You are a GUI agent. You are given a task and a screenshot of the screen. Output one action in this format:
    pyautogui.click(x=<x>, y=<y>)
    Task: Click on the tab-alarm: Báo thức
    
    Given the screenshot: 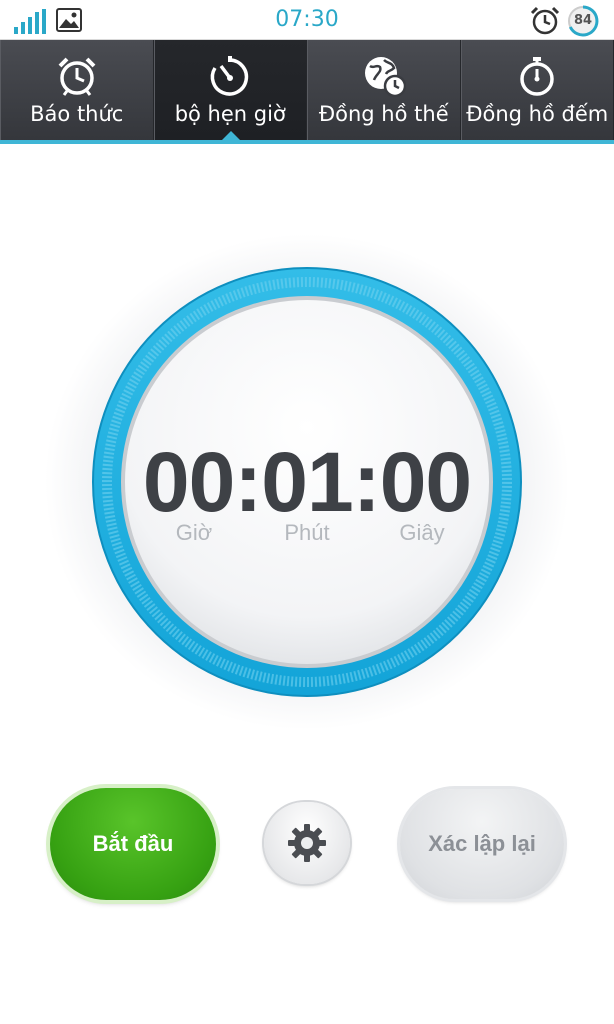 What is the action you would take?
    pyautogui.click(x=77, y=90)
    